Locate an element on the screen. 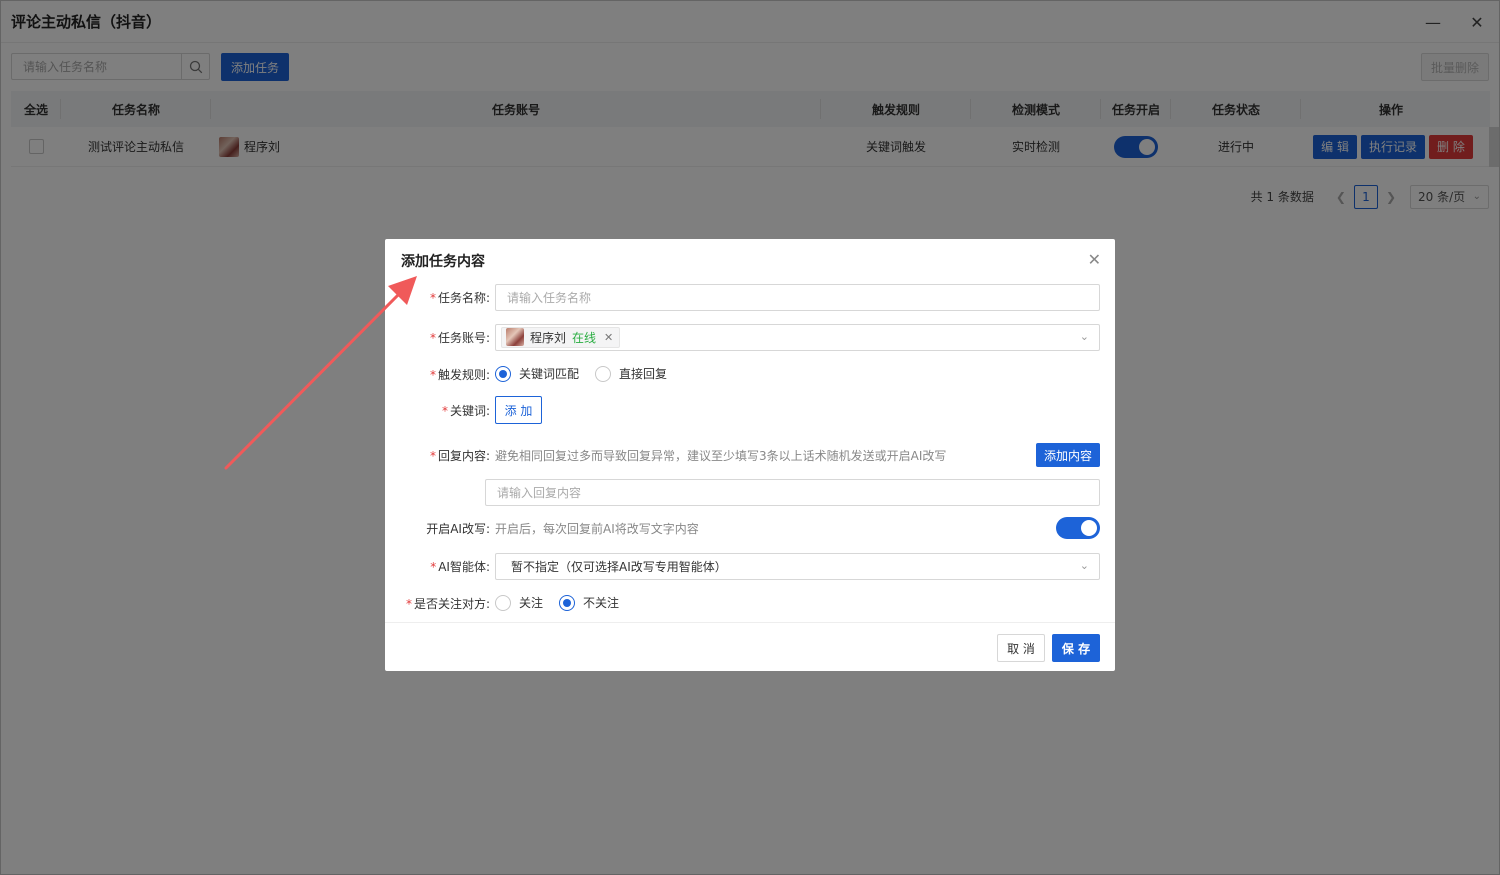 This screenshot has height=875, width=1500. radio-not-follow is located at coordinates (567, 602).